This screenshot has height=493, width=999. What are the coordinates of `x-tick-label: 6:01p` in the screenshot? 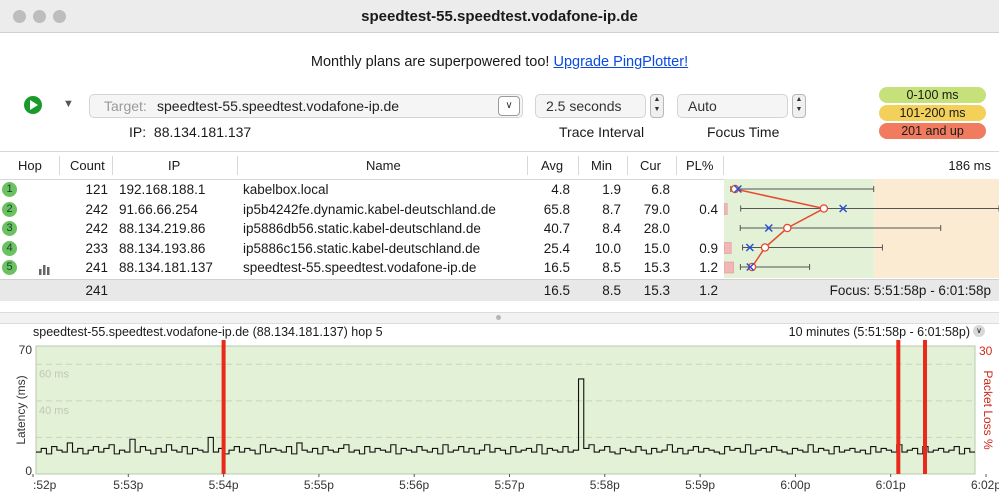 It's located at (891, 485).